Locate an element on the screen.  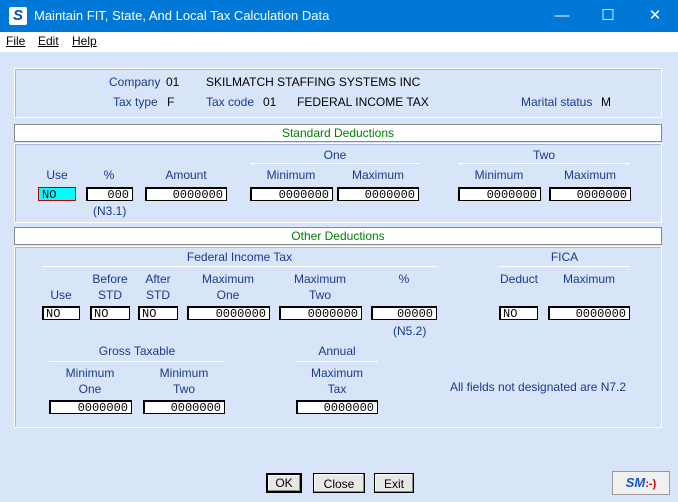
menu-file-label: File is located at coordinates (16, 41).